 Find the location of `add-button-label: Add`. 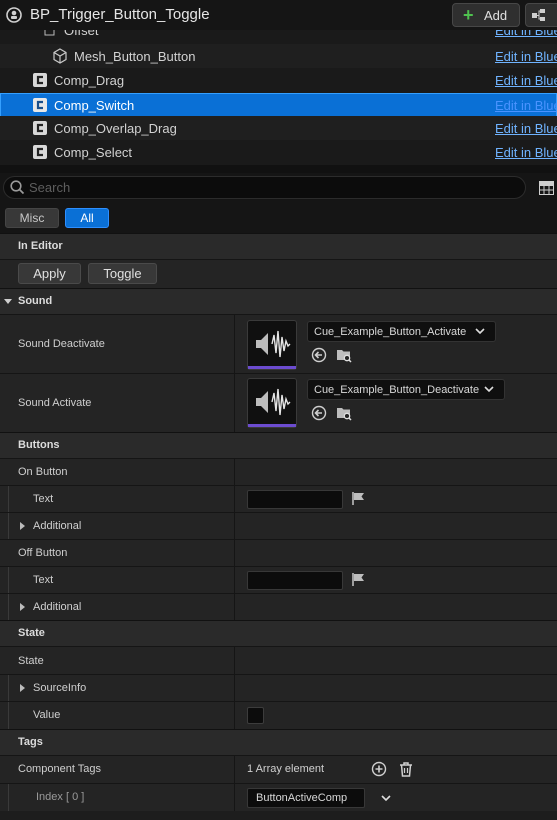

add-button-label: Add is located at coordinates (496, 15).